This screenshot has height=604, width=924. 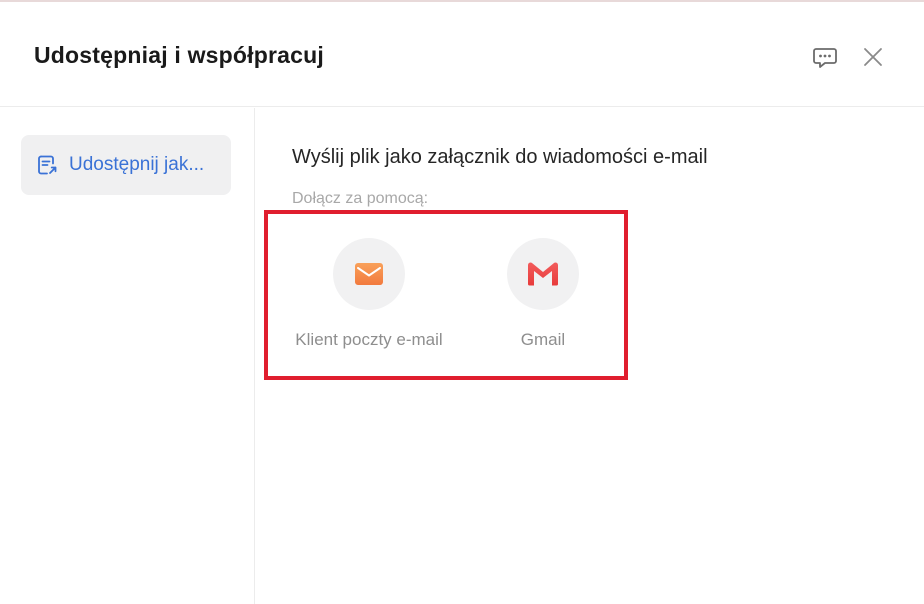 I want to click on gmail-option: Gmail, so click(x=543, y=294).